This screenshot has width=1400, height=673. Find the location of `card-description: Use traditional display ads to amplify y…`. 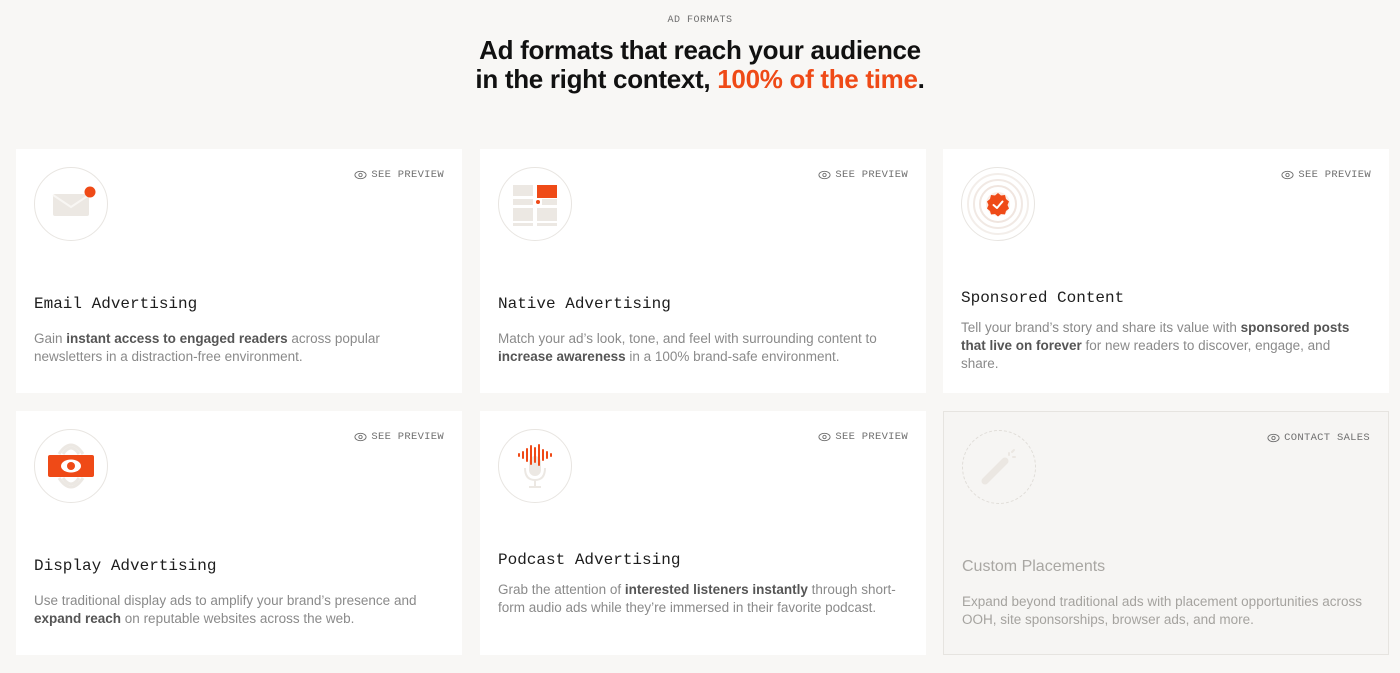

card-description: Use traditional display ads to amplify y… is located at coordinates (225, 609).